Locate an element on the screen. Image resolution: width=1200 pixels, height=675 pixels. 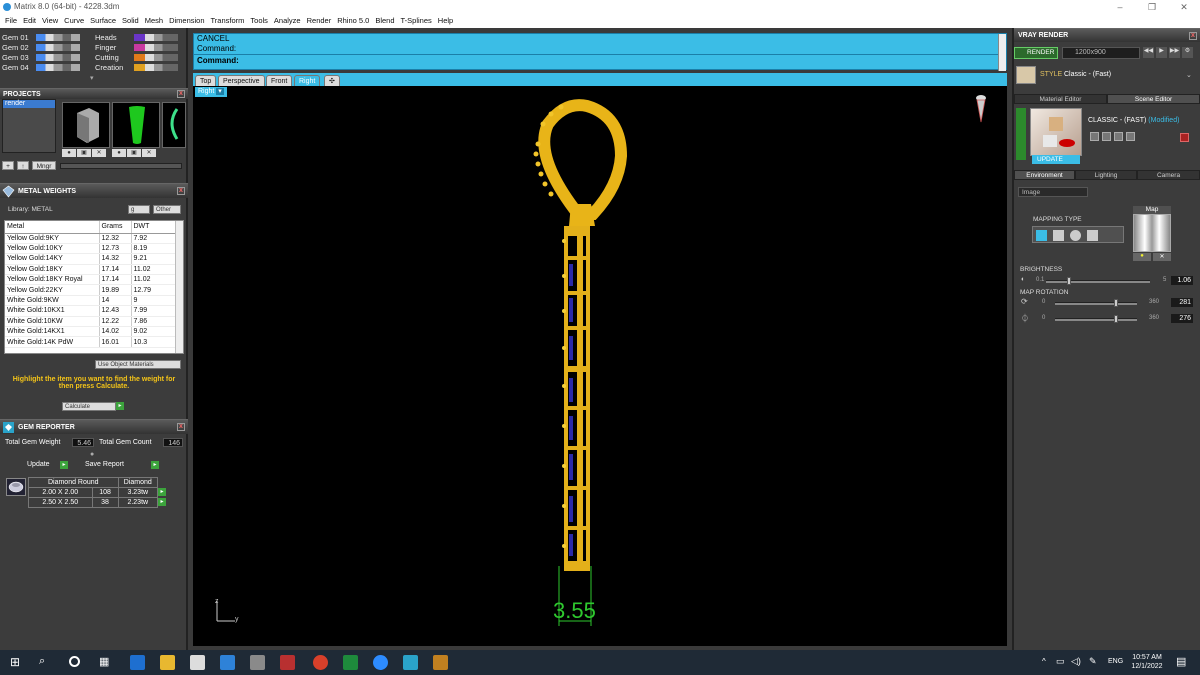
file-explorer-icon is located at coordinates (167, 662).